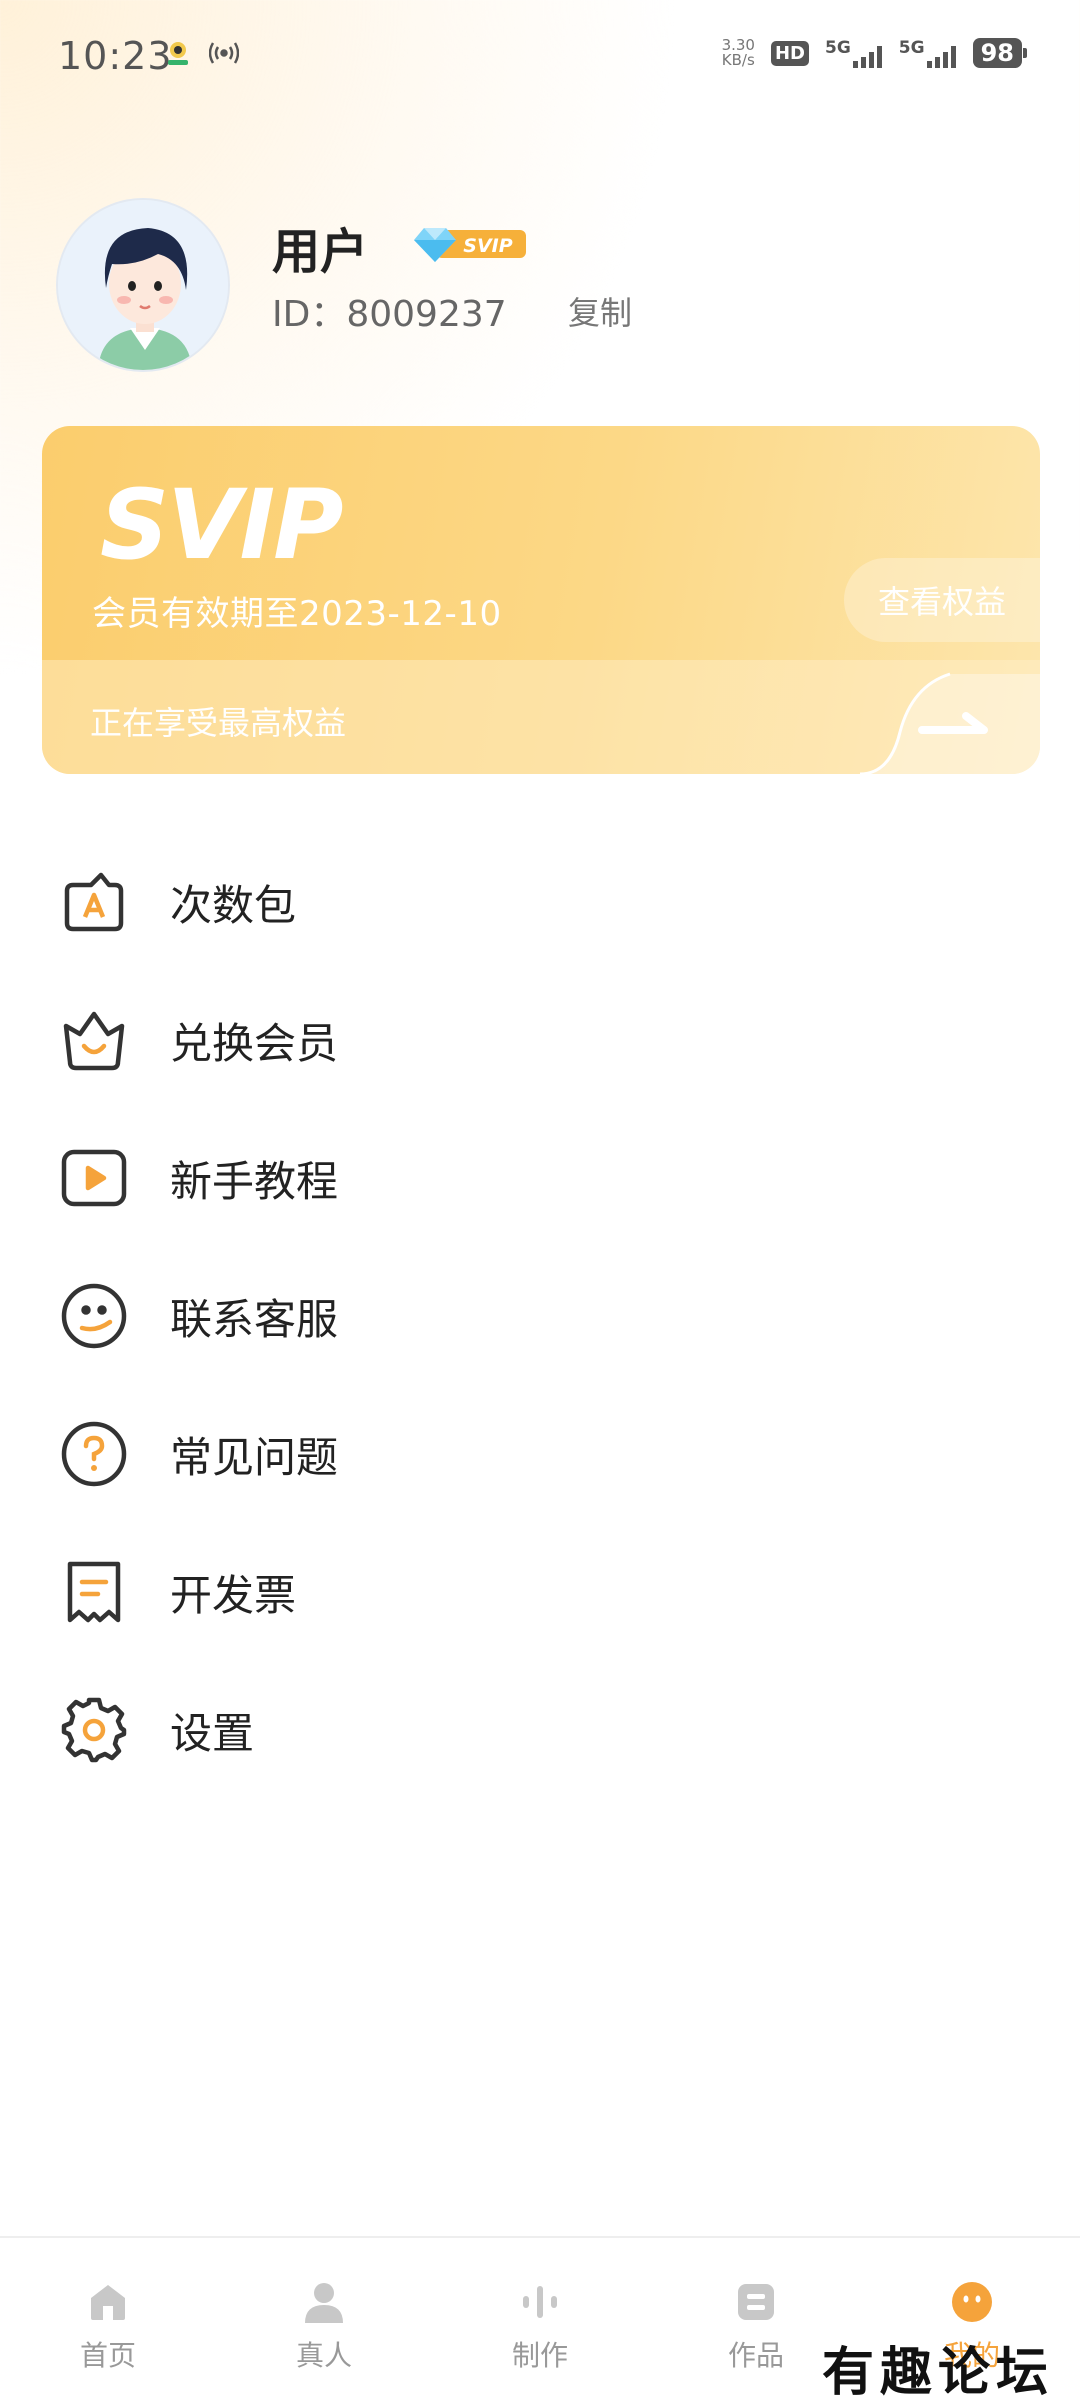 Image resolution: width=1080 pixels, height=2400 pixels. I want to click on nav-item-home: 首页, so click(108, 2319).